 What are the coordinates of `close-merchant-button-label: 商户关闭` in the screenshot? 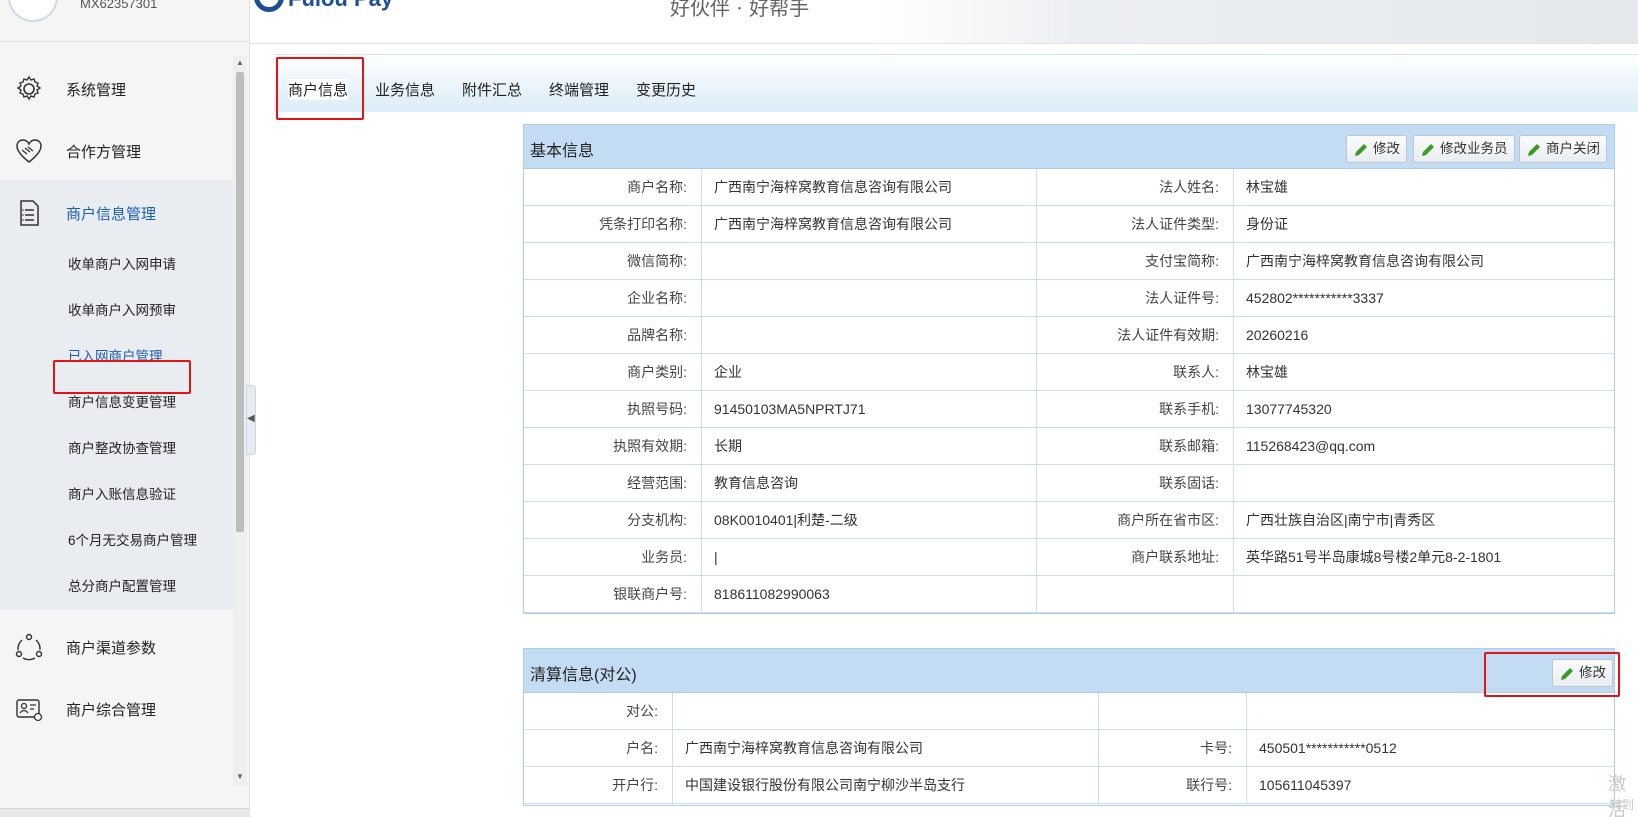 It's located at (1573, 148).